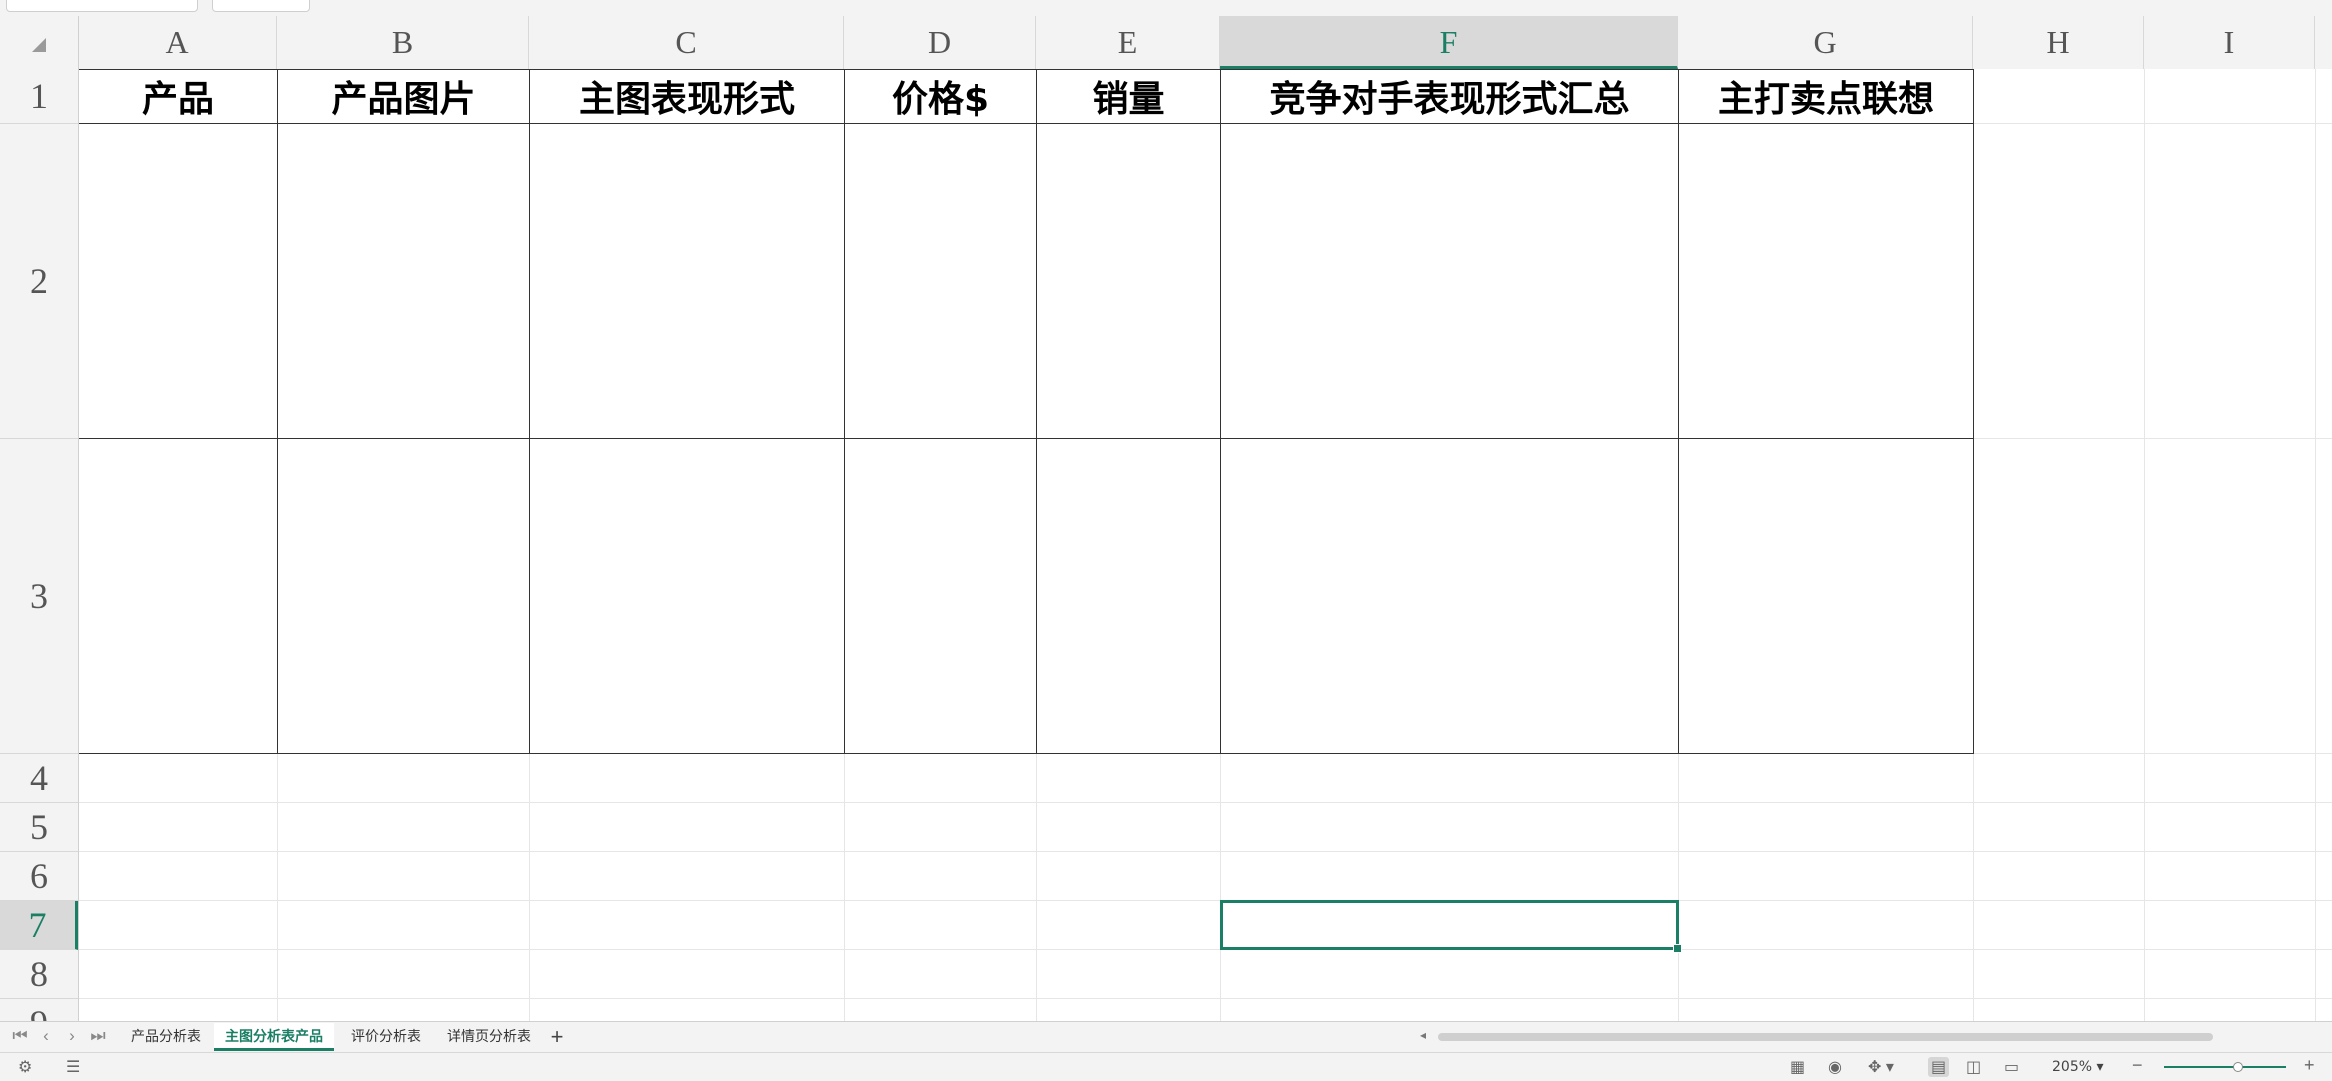 The image size is (2332, 1081). What do you see at coordinates (1797, 1067) in the screenshot?
I see `table-style-icon: ▦` at bounding box center [1797, 1067].